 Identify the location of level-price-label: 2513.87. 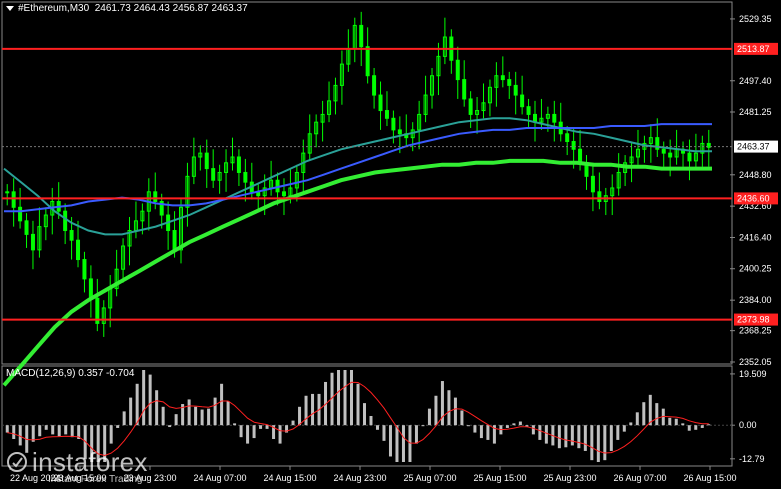
(753, 49).